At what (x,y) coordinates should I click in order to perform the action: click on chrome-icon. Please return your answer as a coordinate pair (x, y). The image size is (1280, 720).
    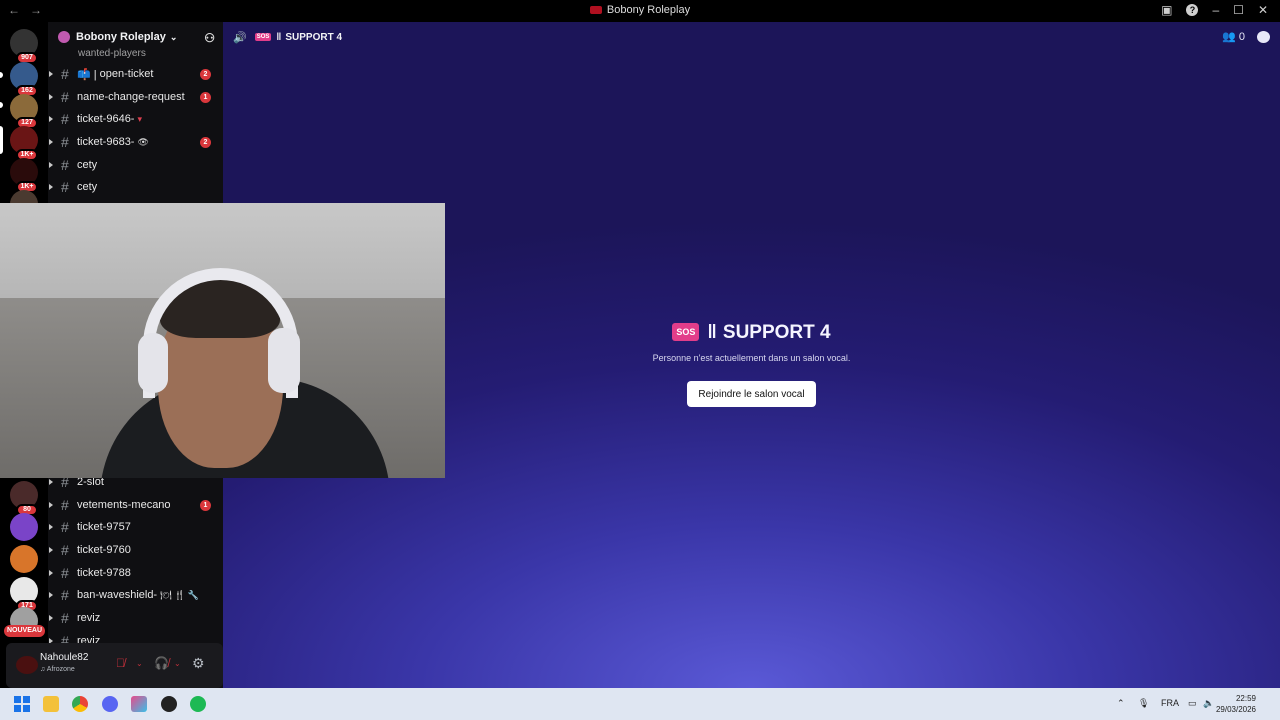
    Looking at the image, I should click on (80, 704).